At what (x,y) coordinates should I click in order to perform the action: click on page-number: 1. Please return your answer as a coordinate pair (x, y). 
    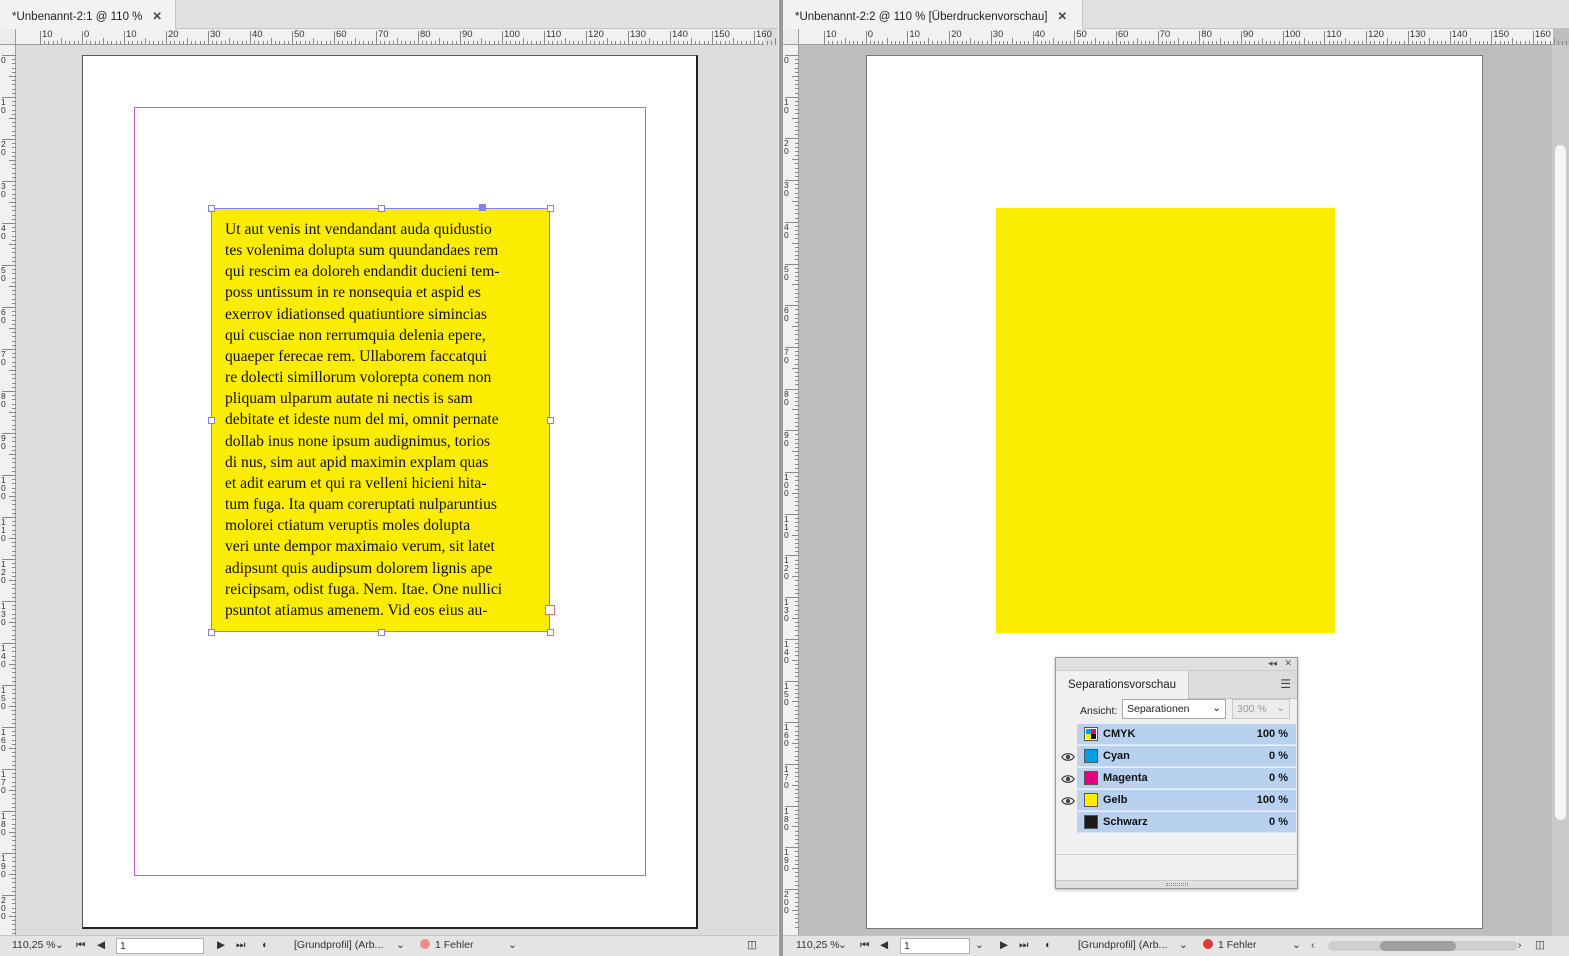
    Looking at the image, I should click on (123, 946).